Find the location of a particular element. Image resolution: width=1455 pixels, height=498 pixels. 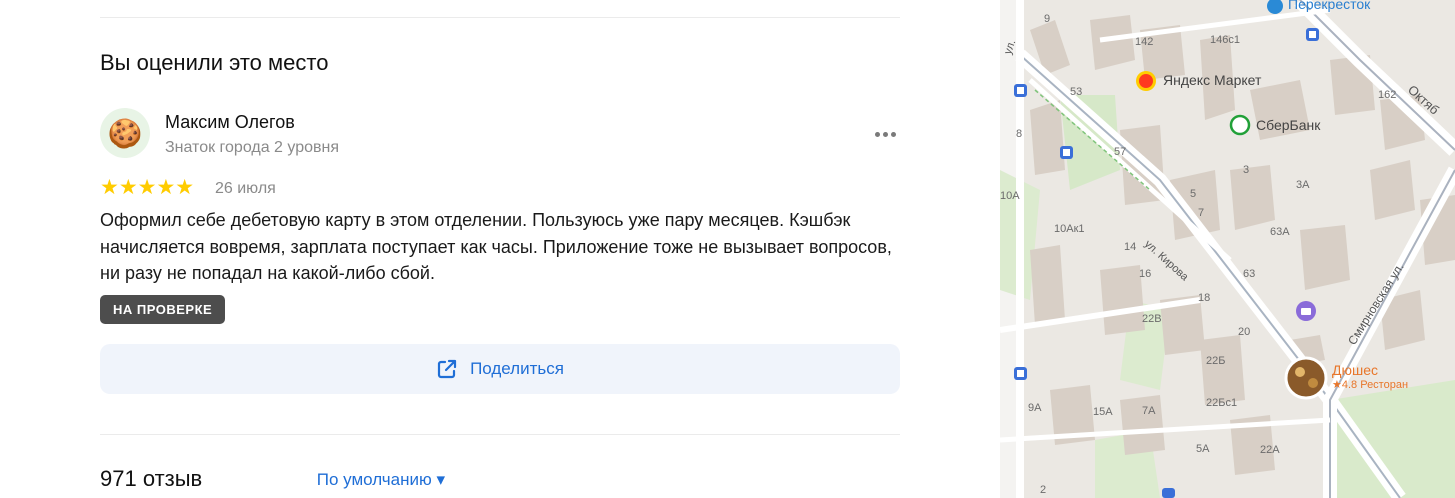

more-options-button is located at coordinates (885, 134).